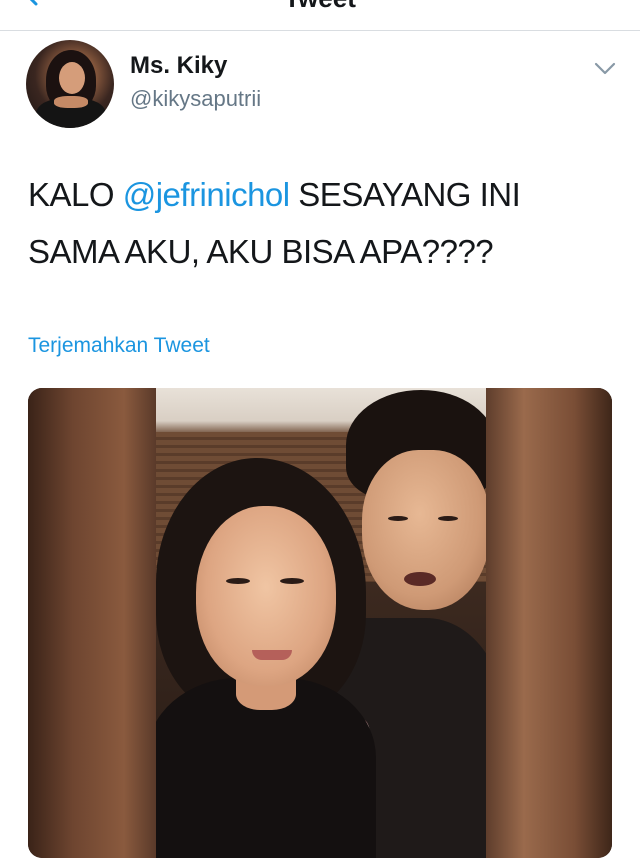 The image size is (640, 858). I want to click on tweet-header: Ms. Kiky @kikysaputrii, so click(326, 85).